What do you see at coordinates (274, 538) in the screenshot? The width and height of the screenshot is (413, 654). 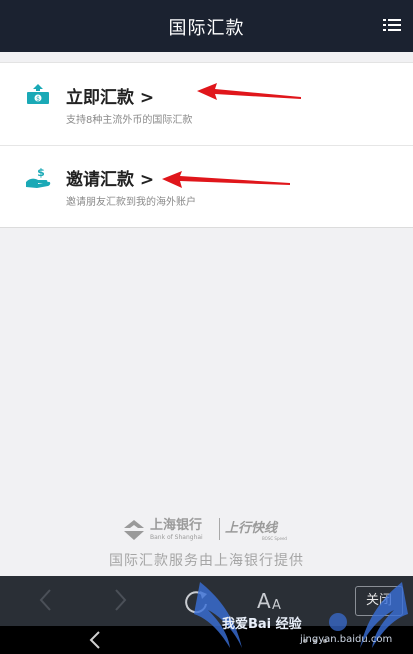 I see `svg-text: BOSC Speed` at bounding box center [274, 538].